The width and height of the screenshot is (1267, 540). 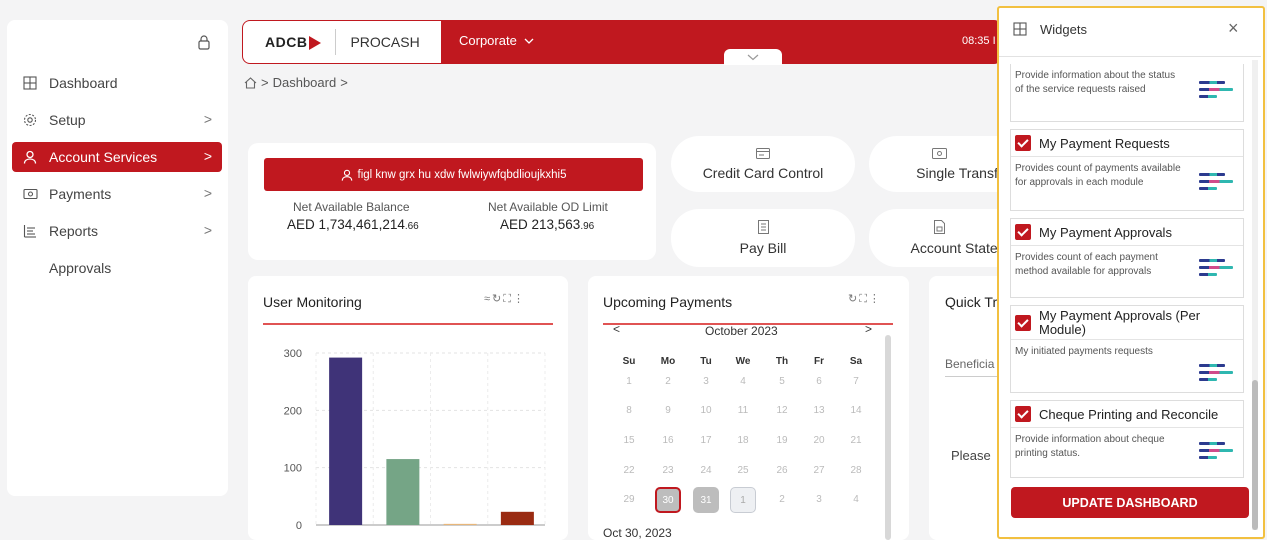 I want to click on panel-title: Quick Tr, so click(x=971, y=302).